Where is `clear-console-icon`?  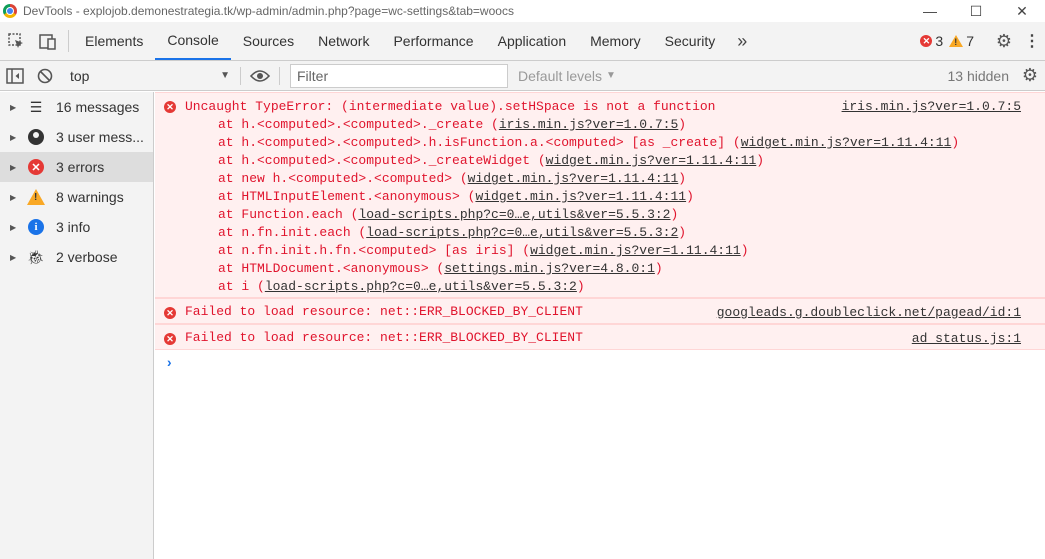
clear-console-icon is located at coordinates (45, 76).